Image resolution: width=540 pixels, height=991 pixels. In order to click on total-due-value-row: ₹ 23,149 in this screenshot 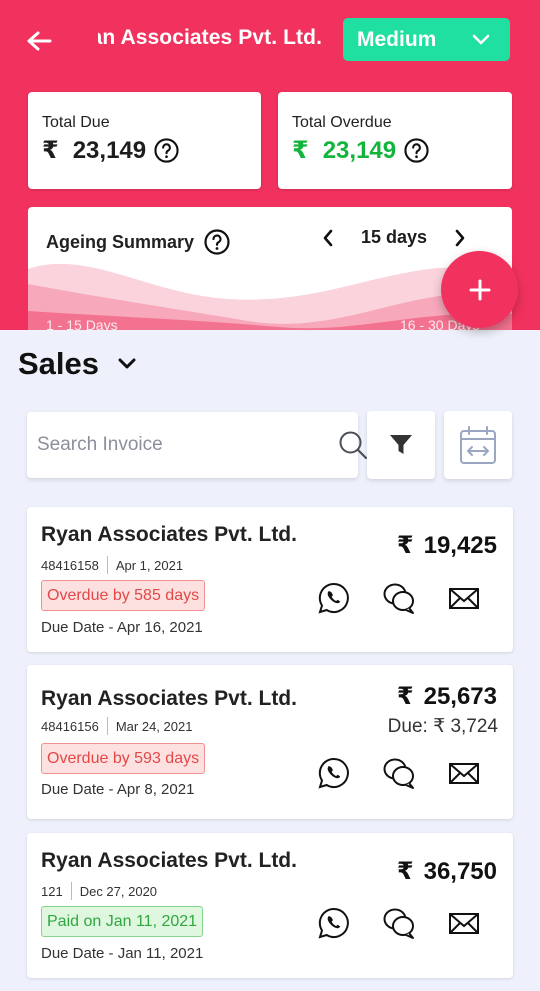, I will do `click(110, 150)`.